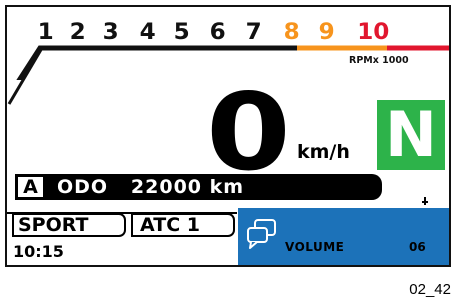 This screenshot has width=457, height=306. I want to click on volume-value: 06, so click(417, 247).